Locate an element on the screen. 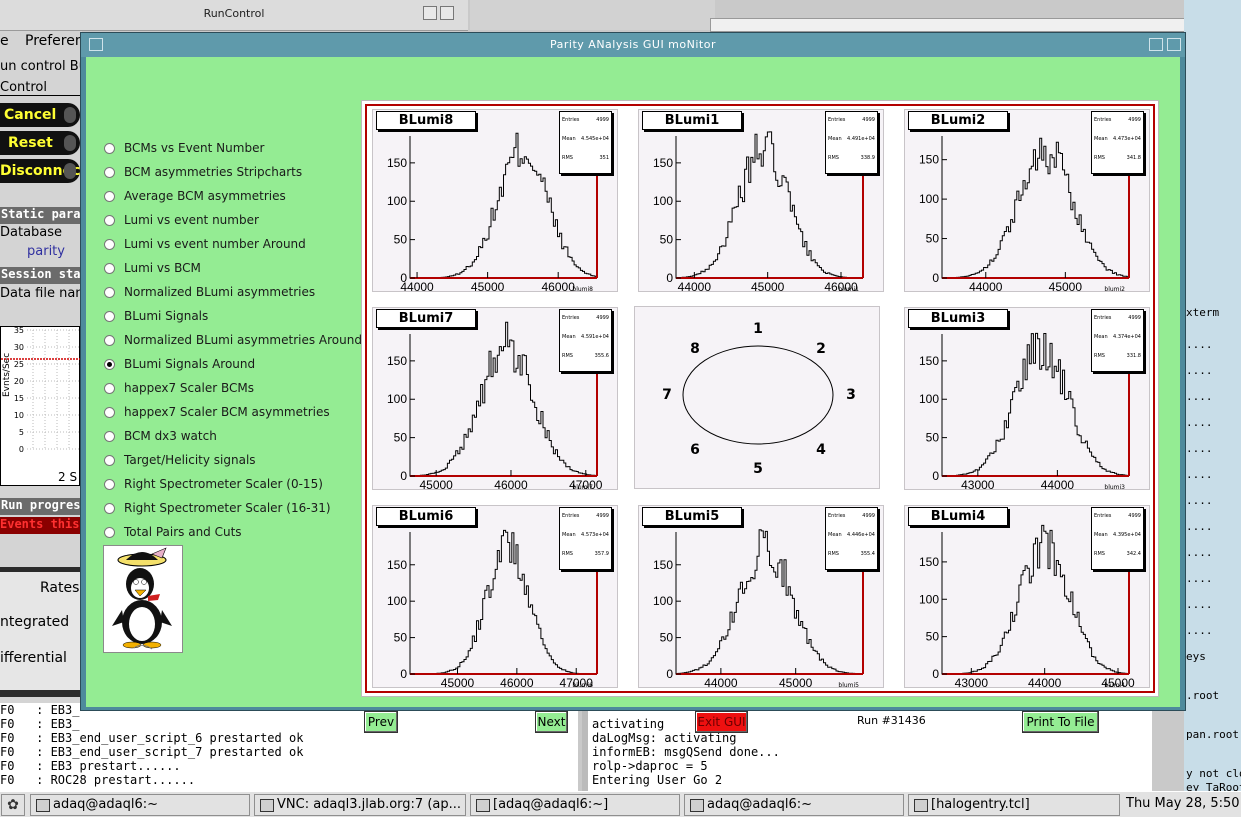 The width and height of the screenshot is (1241, 817). print-to-file-button: Print To File is located at coordinates (1060, 722).